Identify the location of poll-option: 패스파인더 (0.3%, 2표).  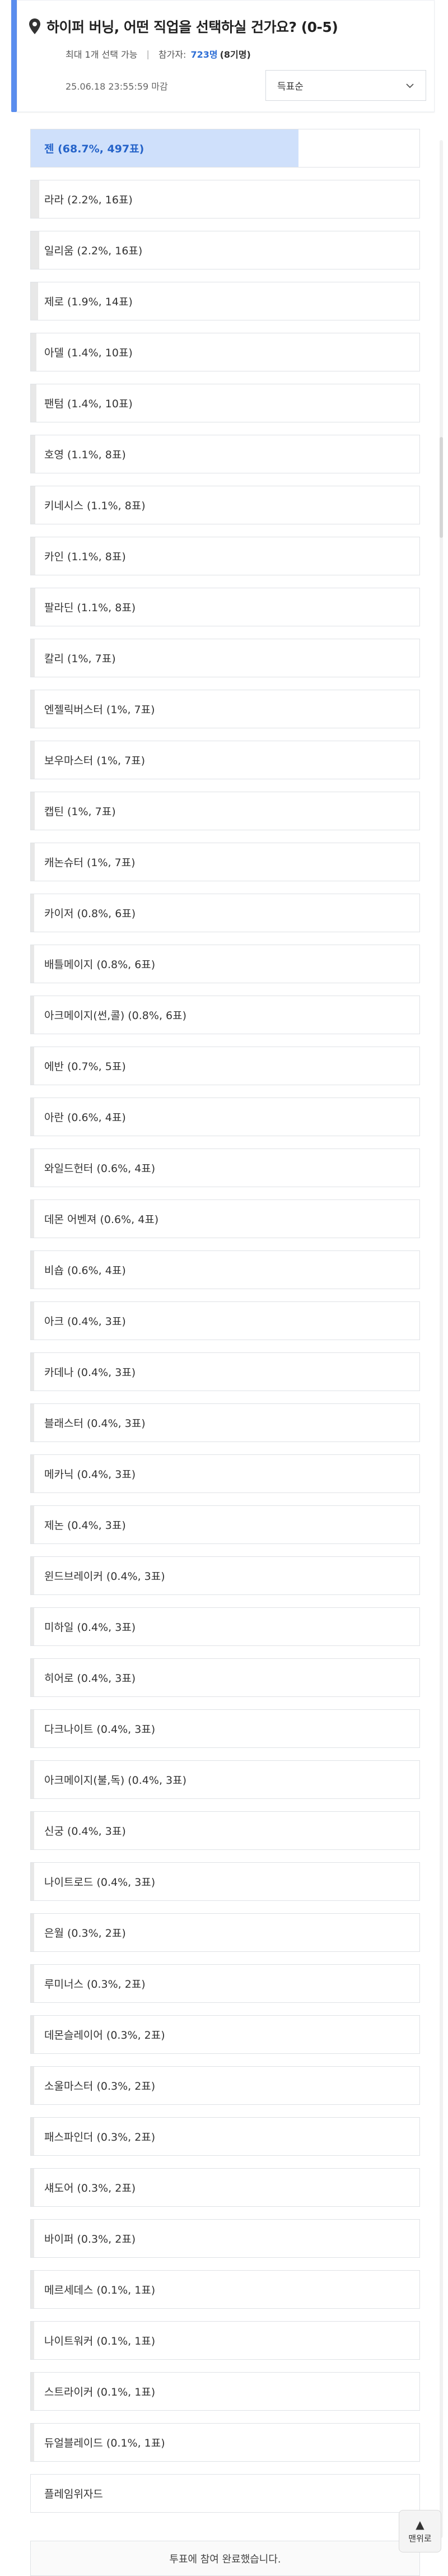
(225, 2136).